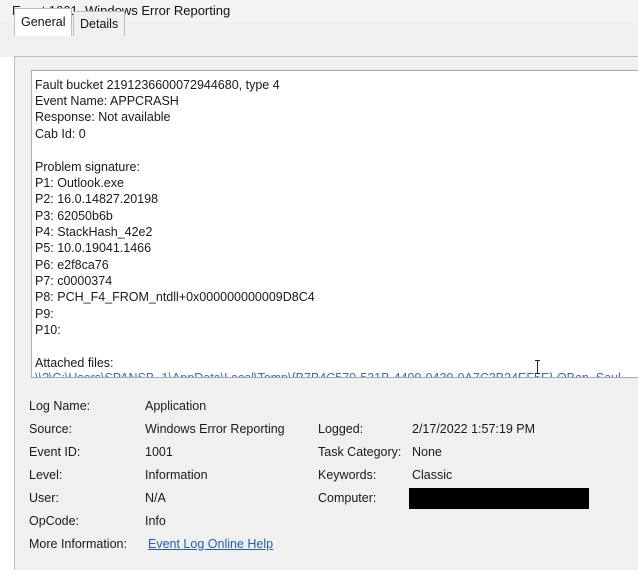  Describe the element at coordinates (46, 475) in the screenshot. I see `level-label: Level:` at that location.